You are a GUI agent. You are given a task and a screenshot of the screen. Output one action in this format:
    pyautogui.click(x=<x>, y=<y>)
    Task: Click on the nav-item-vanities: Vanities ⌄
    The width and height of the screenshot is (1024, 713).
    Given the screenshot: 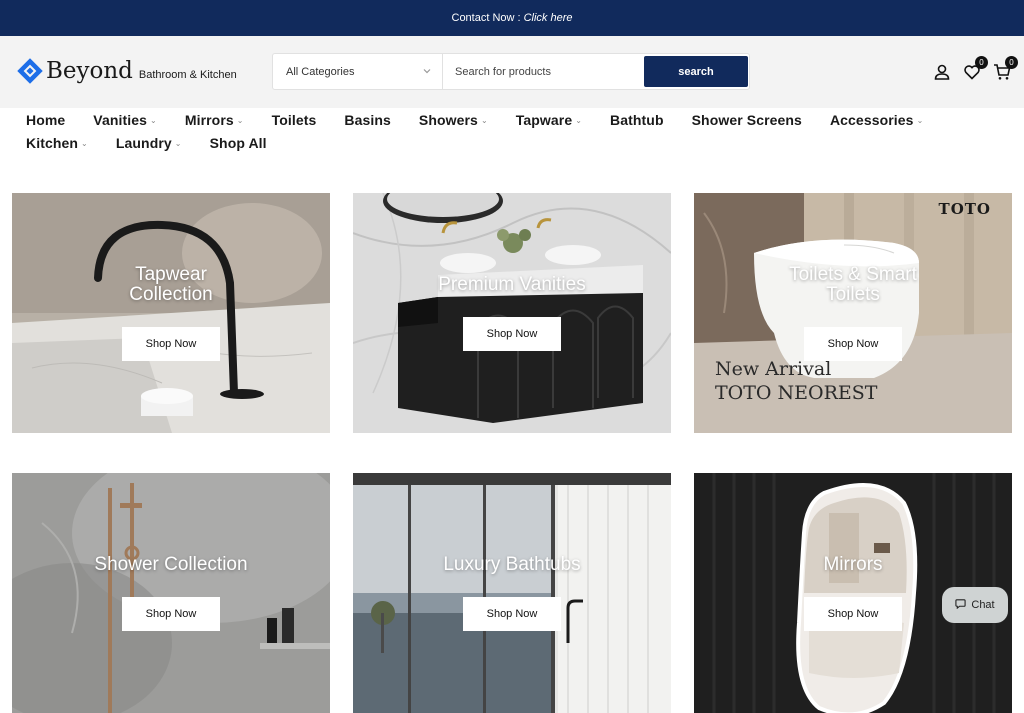 What is the action you would take?
    pyautogui.click(x=125, y=120)
    